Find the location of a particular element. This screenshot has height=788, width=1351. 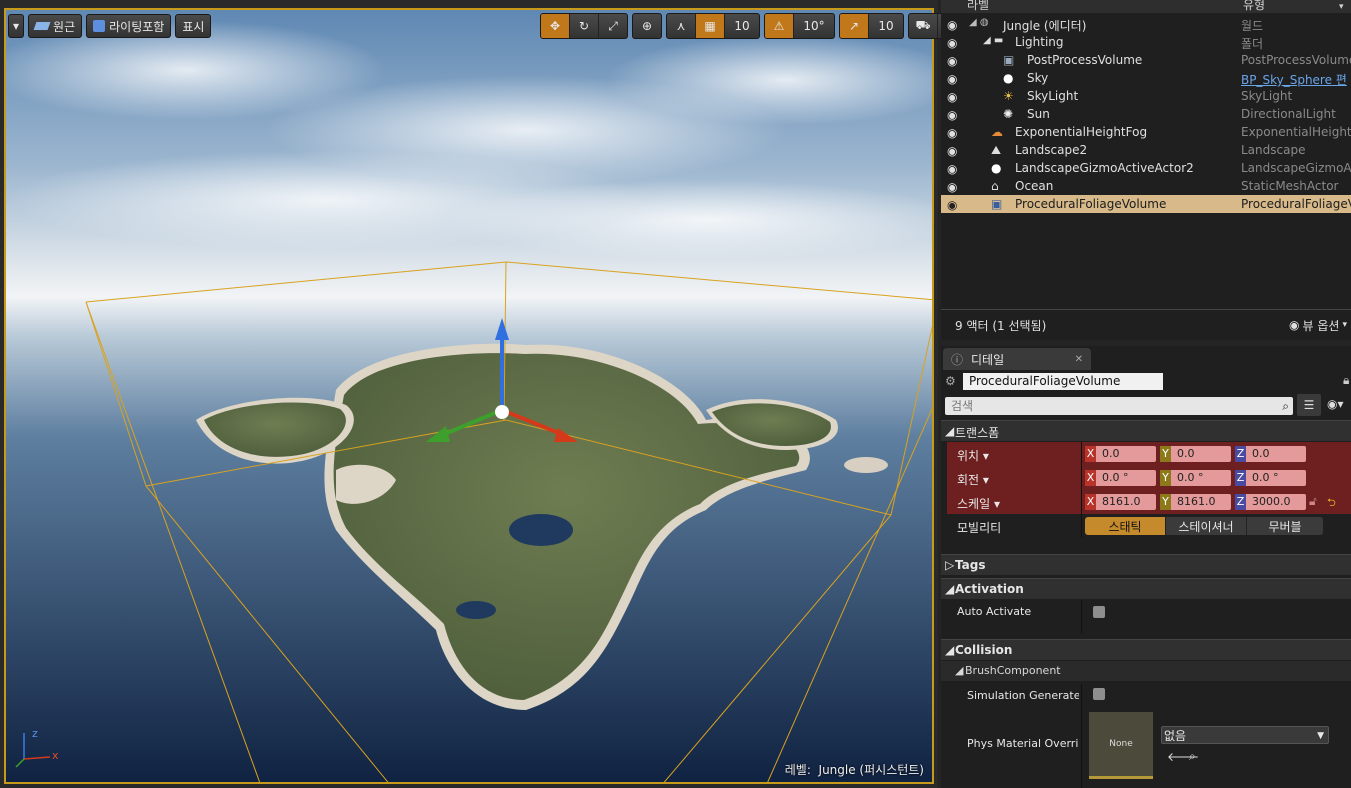

fog-icon: ☁ is located at coordinates (997, 132).